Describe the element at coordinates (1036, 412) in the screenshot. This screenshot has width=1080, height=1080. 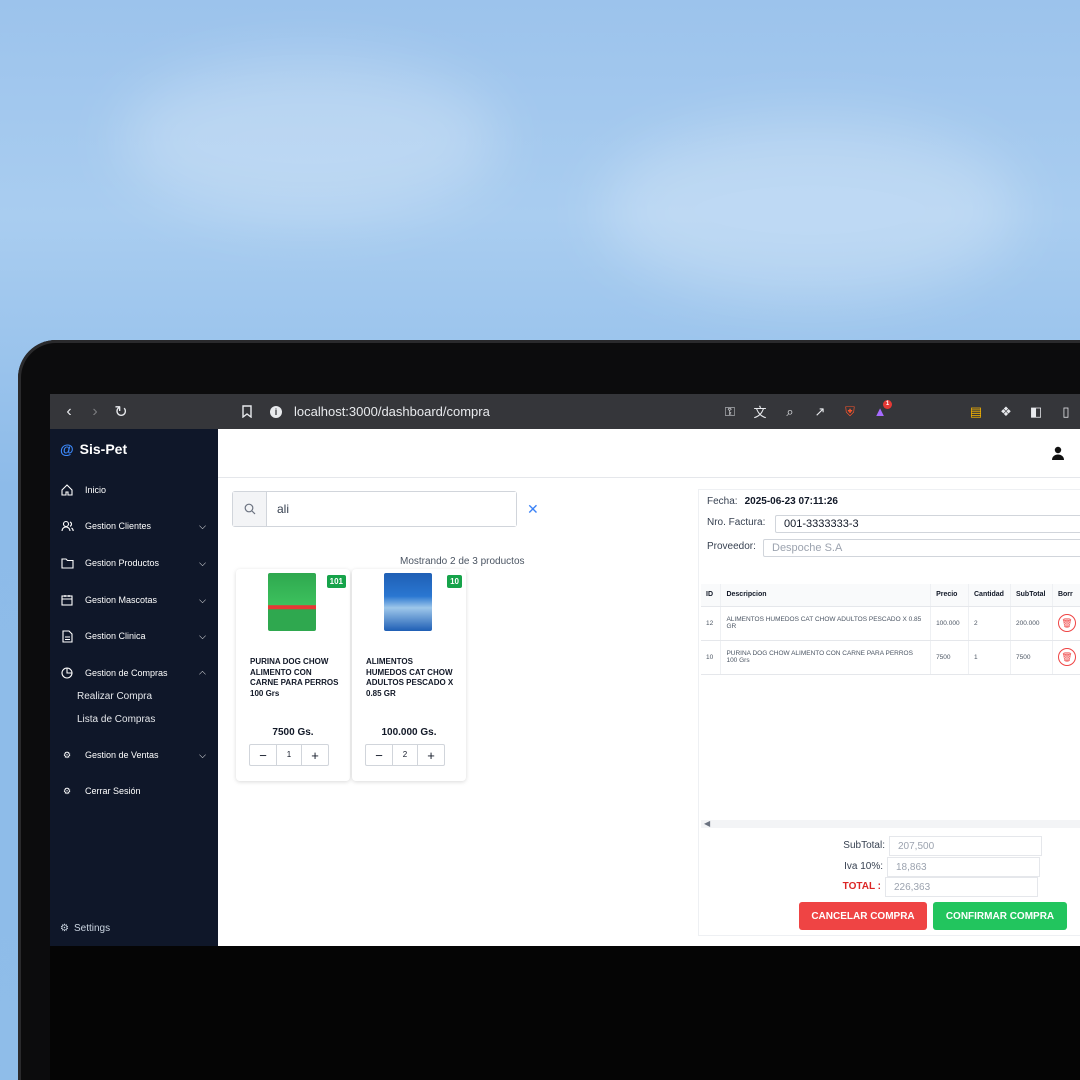
I see `sidebar-toggle-icon: ◧` at that location.